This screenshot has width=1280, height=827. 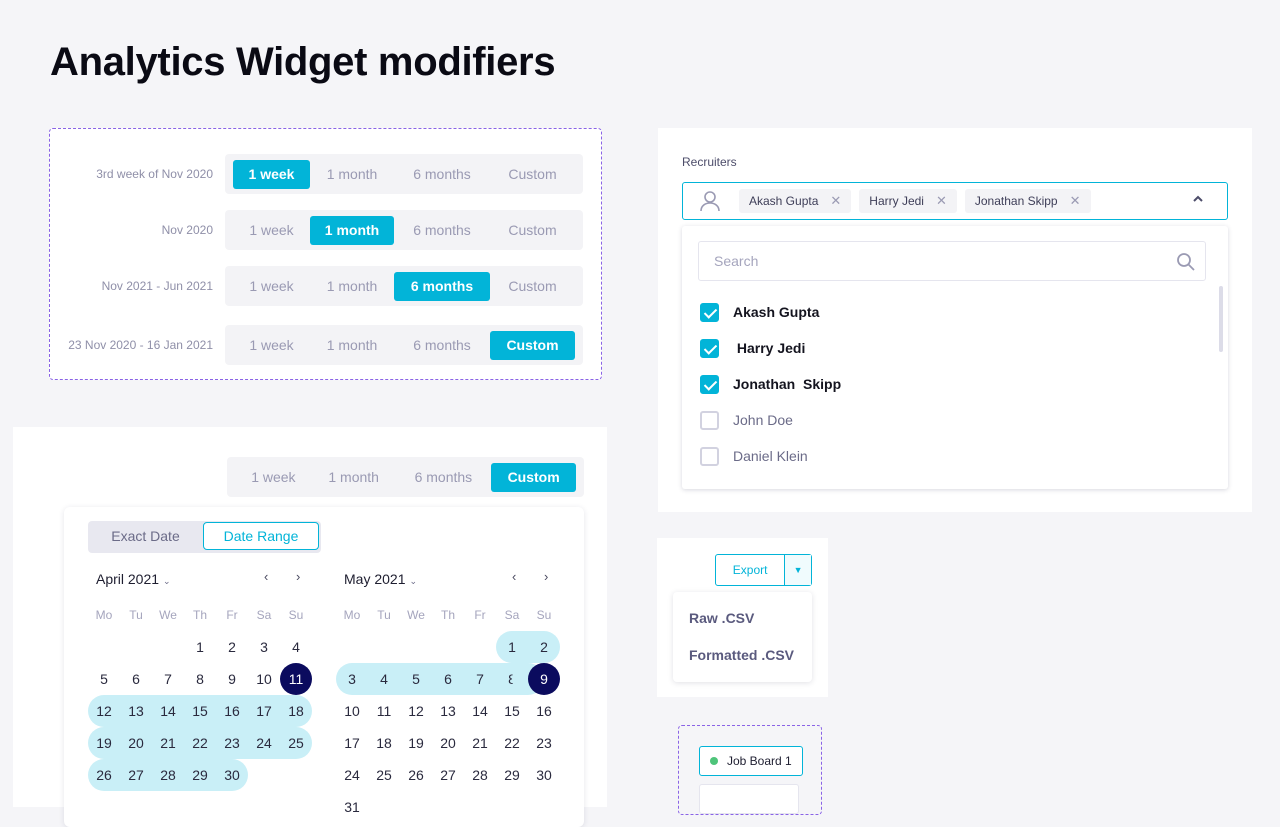 I want to click on recruiter-option: Jonathan Skipp, so click(x=770, y=384).